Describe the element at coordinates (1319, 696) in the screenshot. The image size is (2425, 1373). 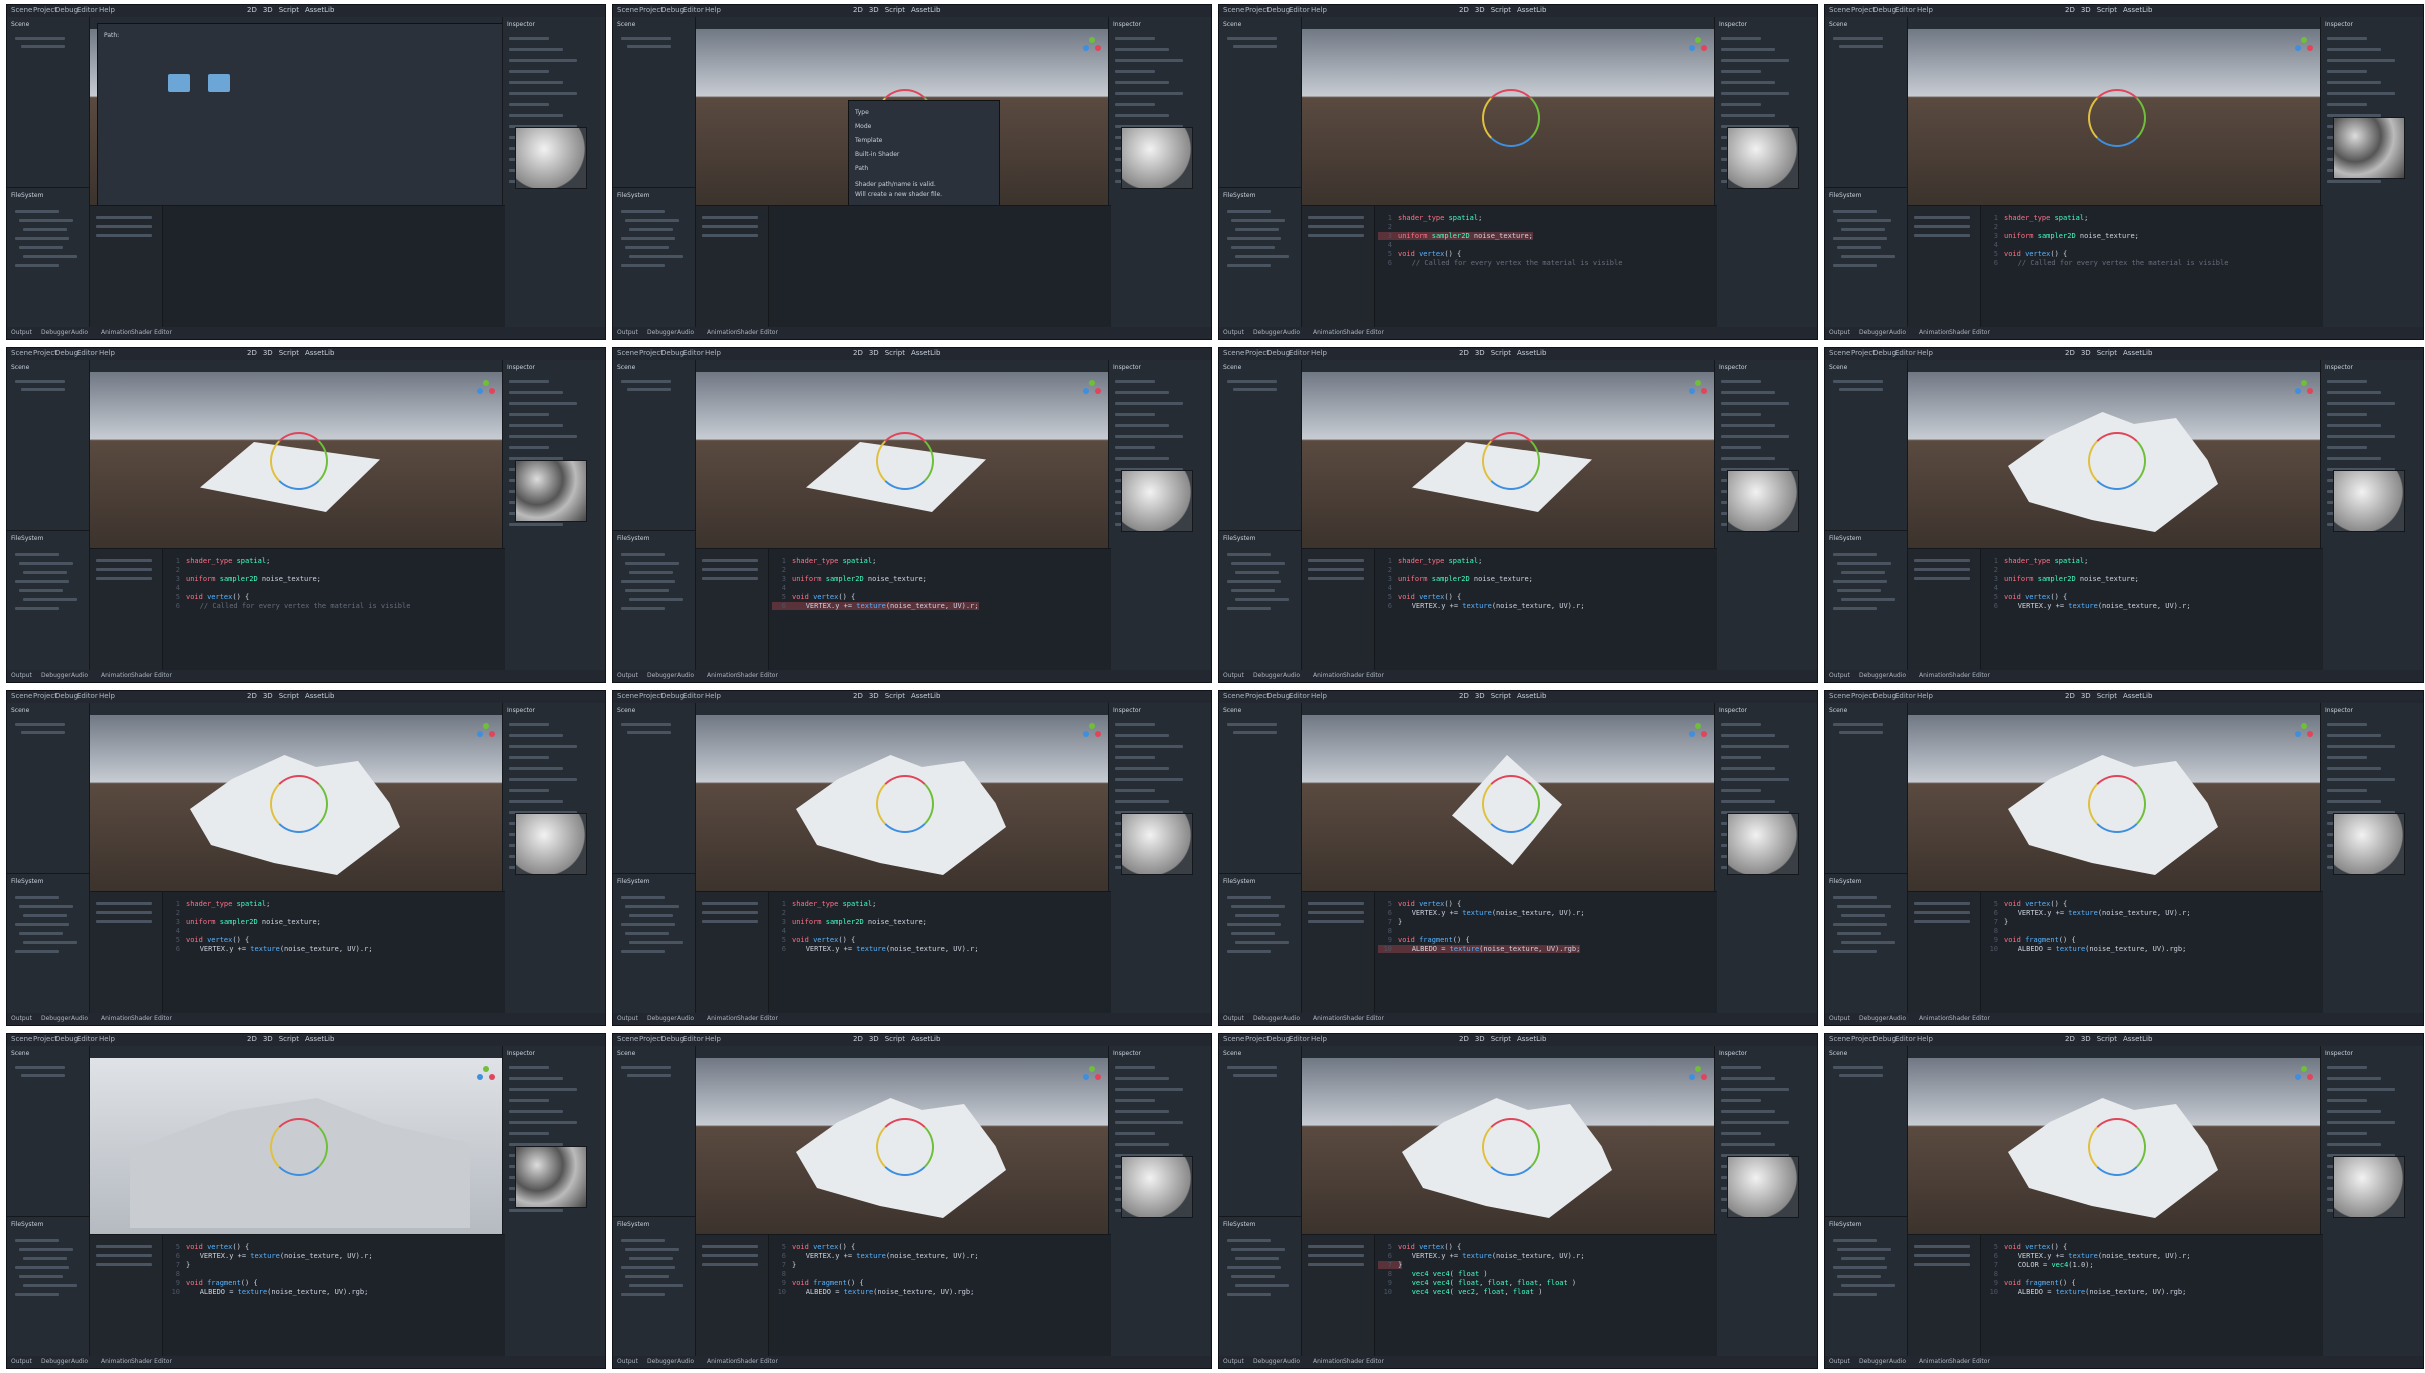
I see `menu-help: Help` at that location.